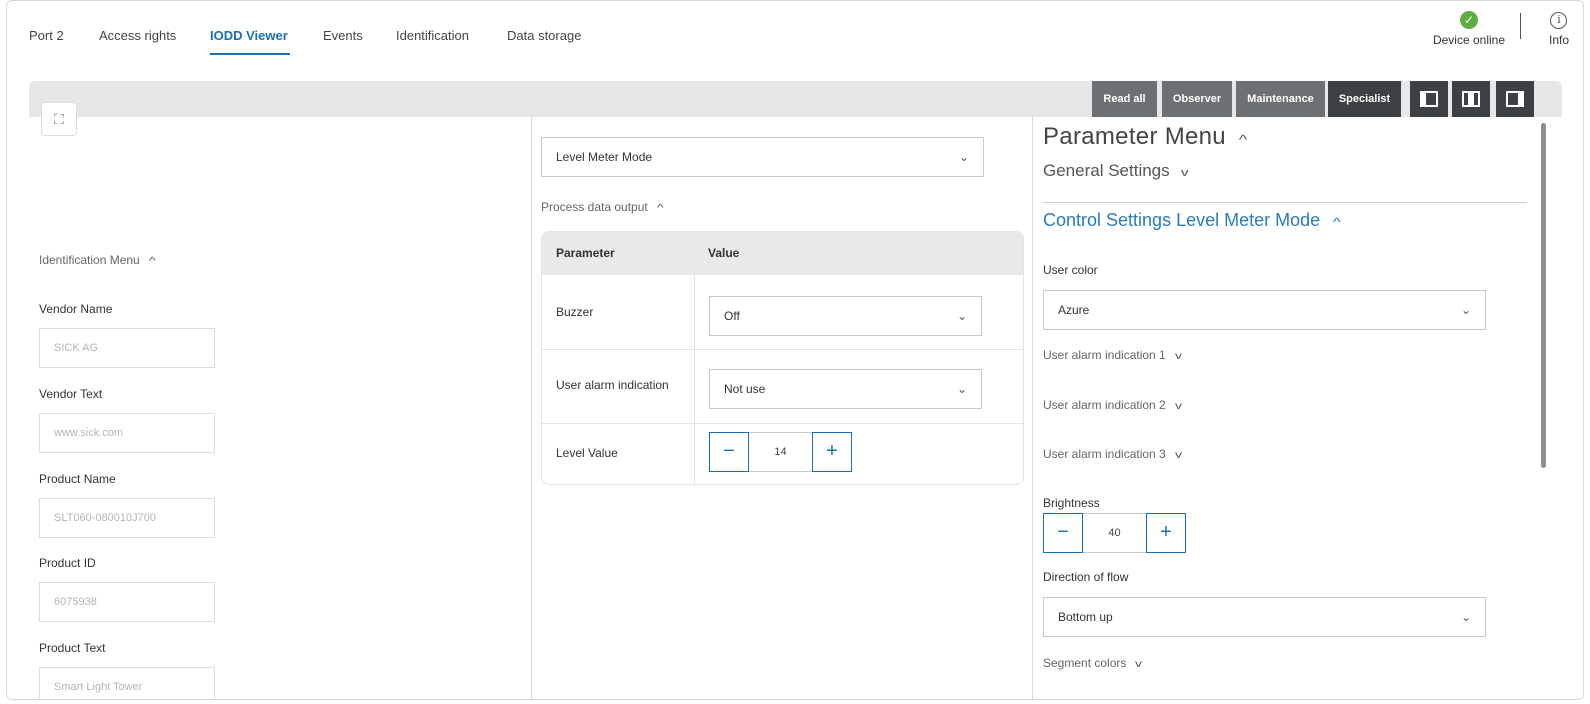 This screenshot has width=1590, height=704. Describe the element at coordinates (71, 394) in the screenshot. I see `vendor-text-label: Vendor Text` at that location.